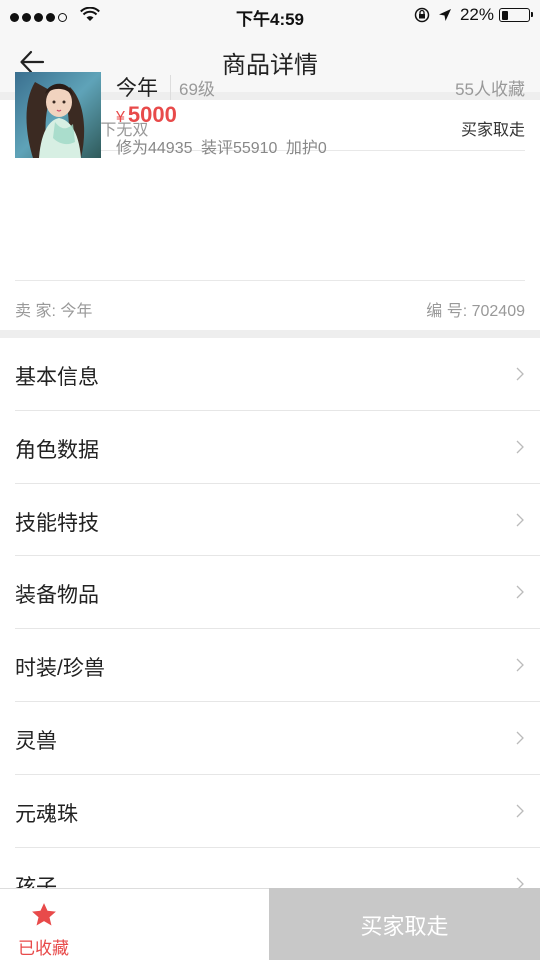 The height and width of the screenshot is (960, 540). Describe the element at coordinates (277, 811) in the screenshot. I see `menu-item: 元魂珠` at that location.